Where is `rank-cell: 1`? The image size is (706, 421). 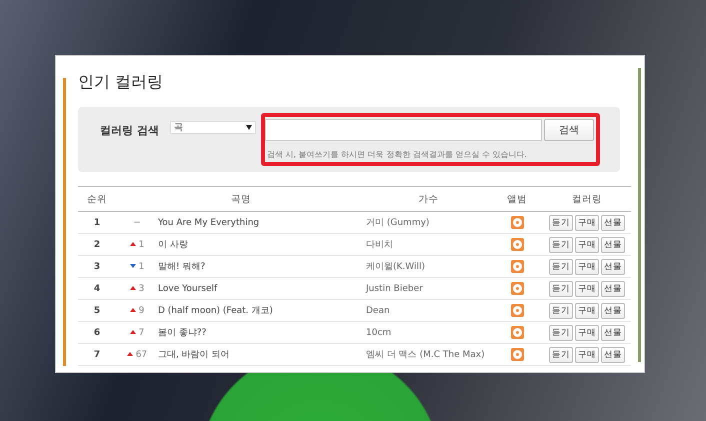
rank-cell: 1 is located at coordinates (97, 223).